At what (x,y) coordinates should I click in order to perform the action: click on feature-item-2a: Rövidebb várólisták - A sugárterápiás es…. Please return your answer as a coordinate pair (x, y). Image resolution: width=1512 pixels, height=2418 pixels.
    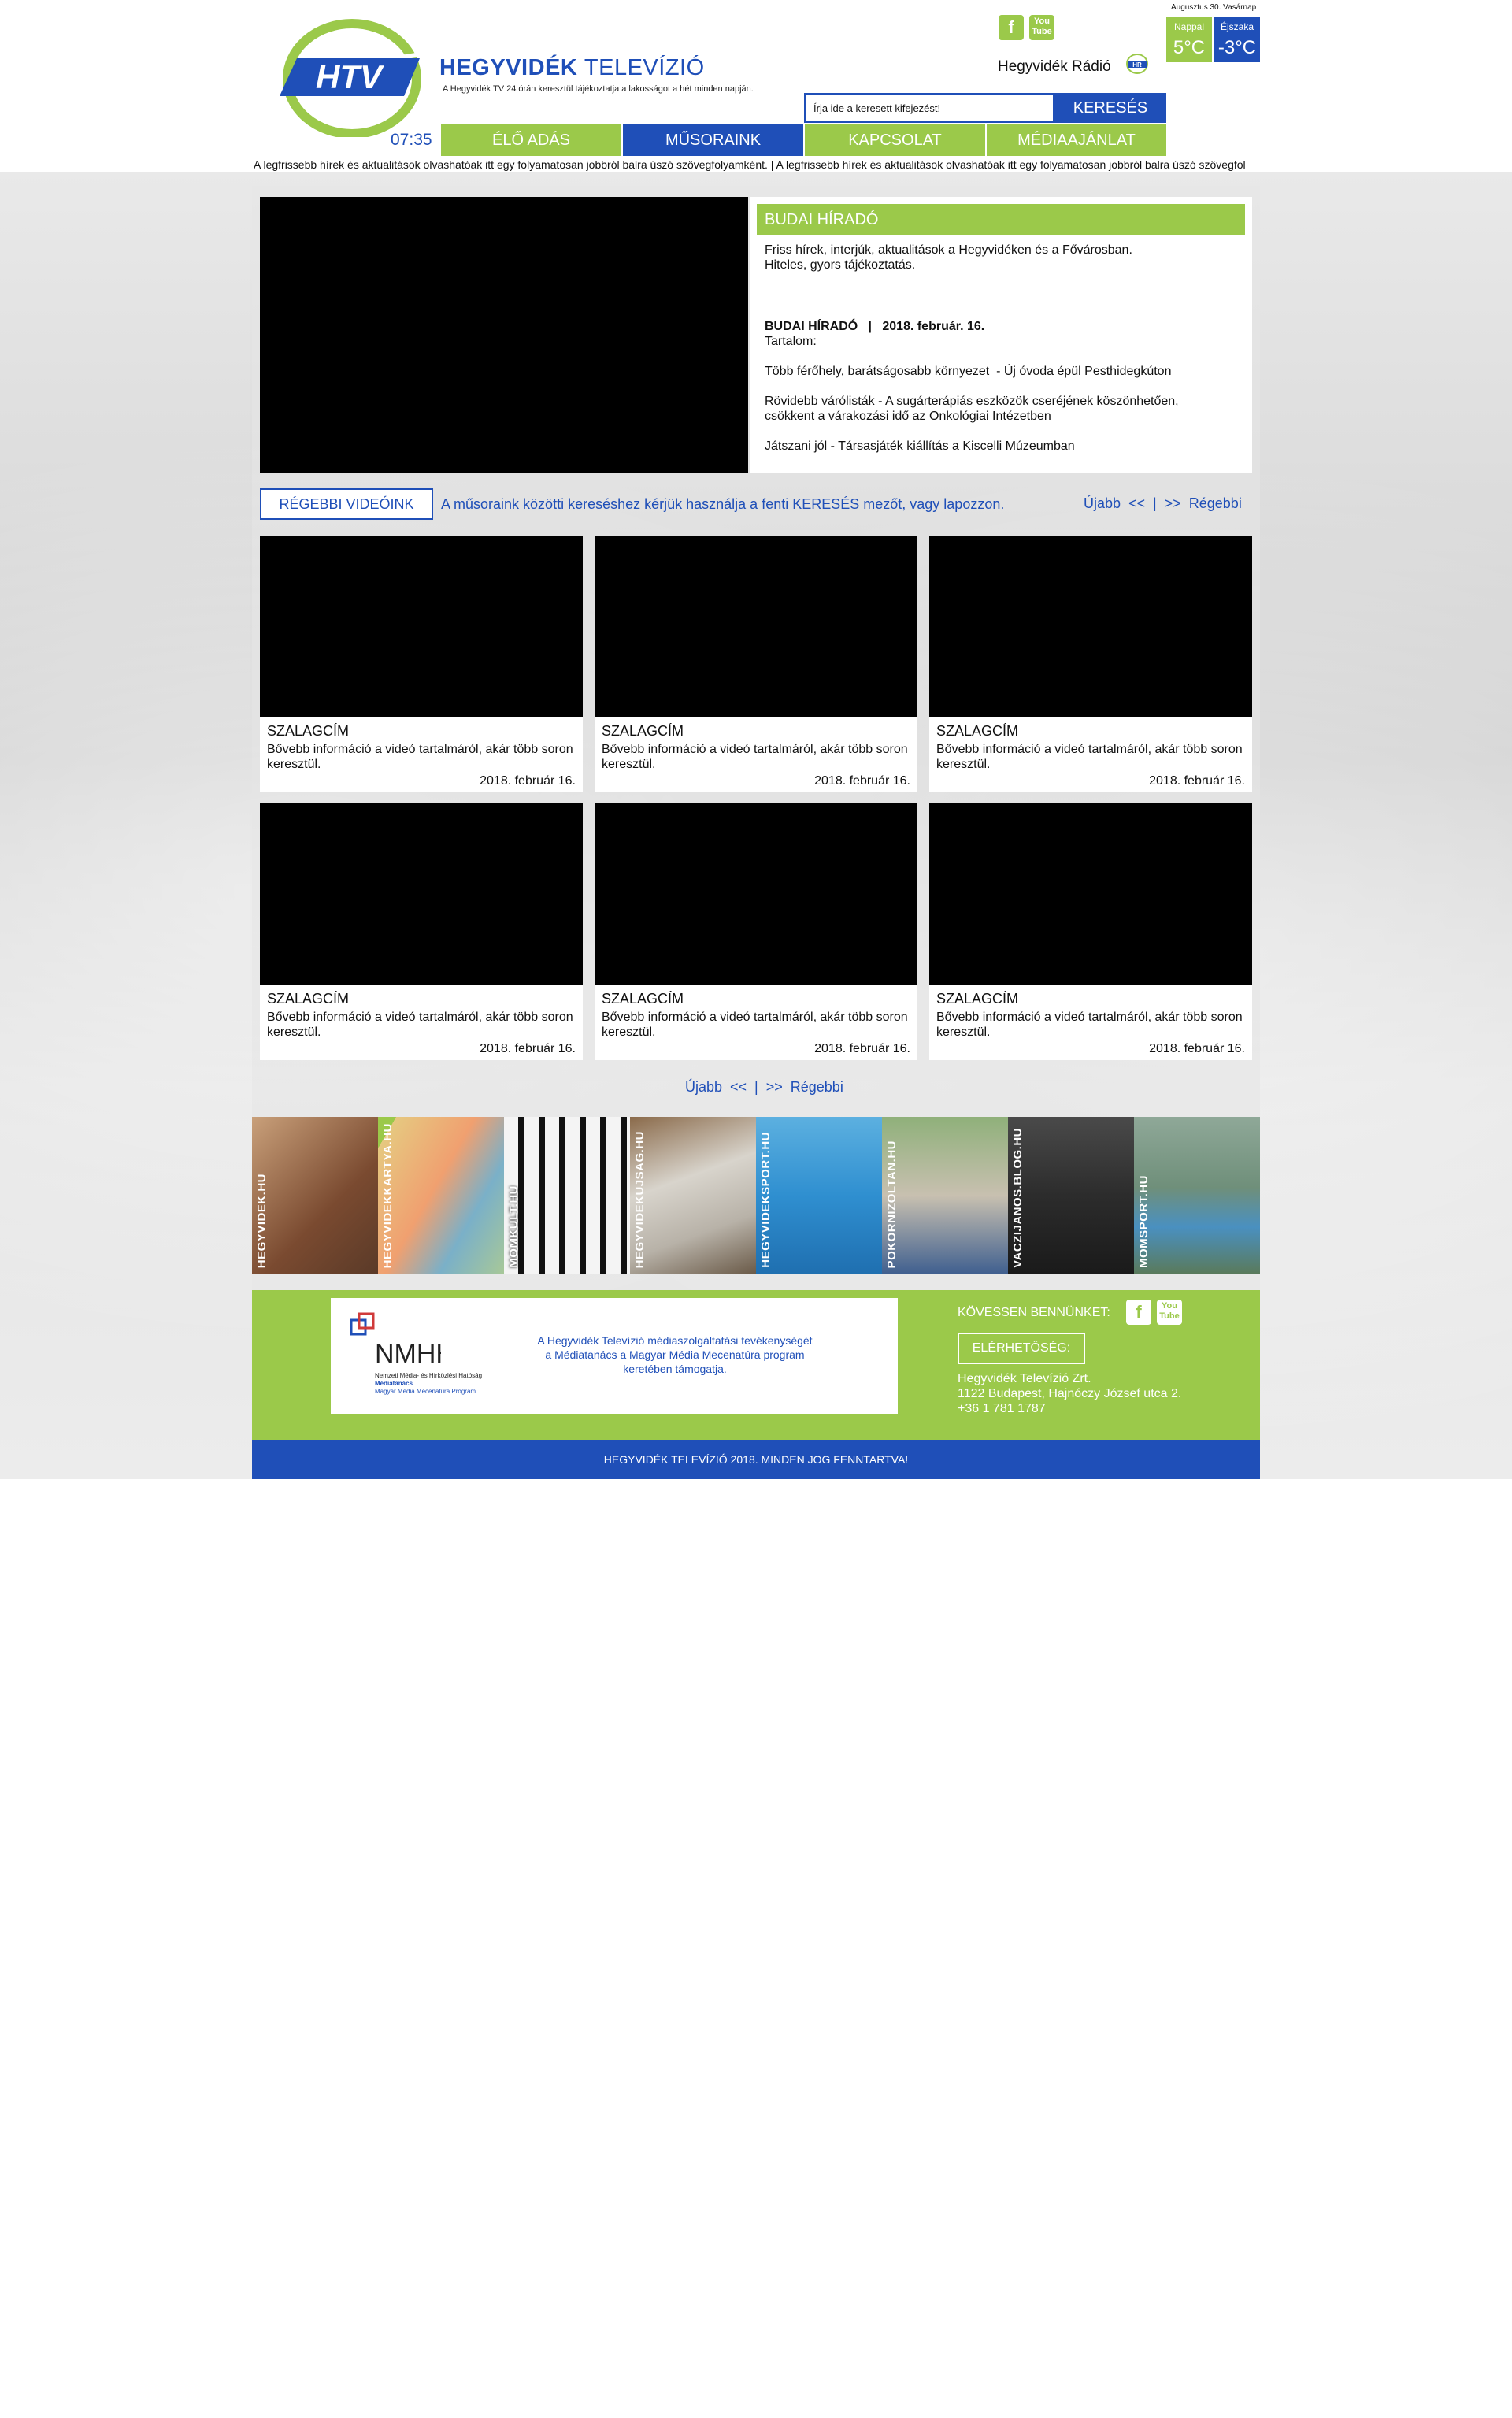
    Looking at the image, I should click on (972, 401).